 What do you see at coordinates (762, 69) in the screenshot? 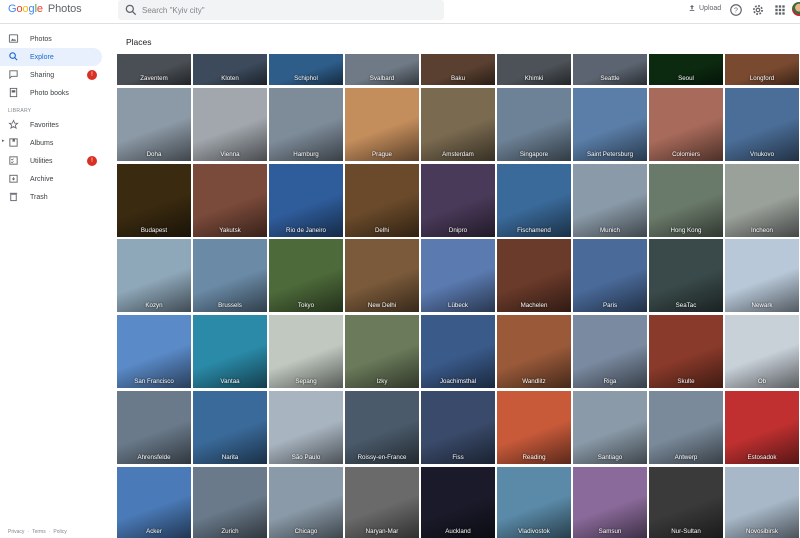
I see `place-tile: Longford` at bounding box center [762, 69].